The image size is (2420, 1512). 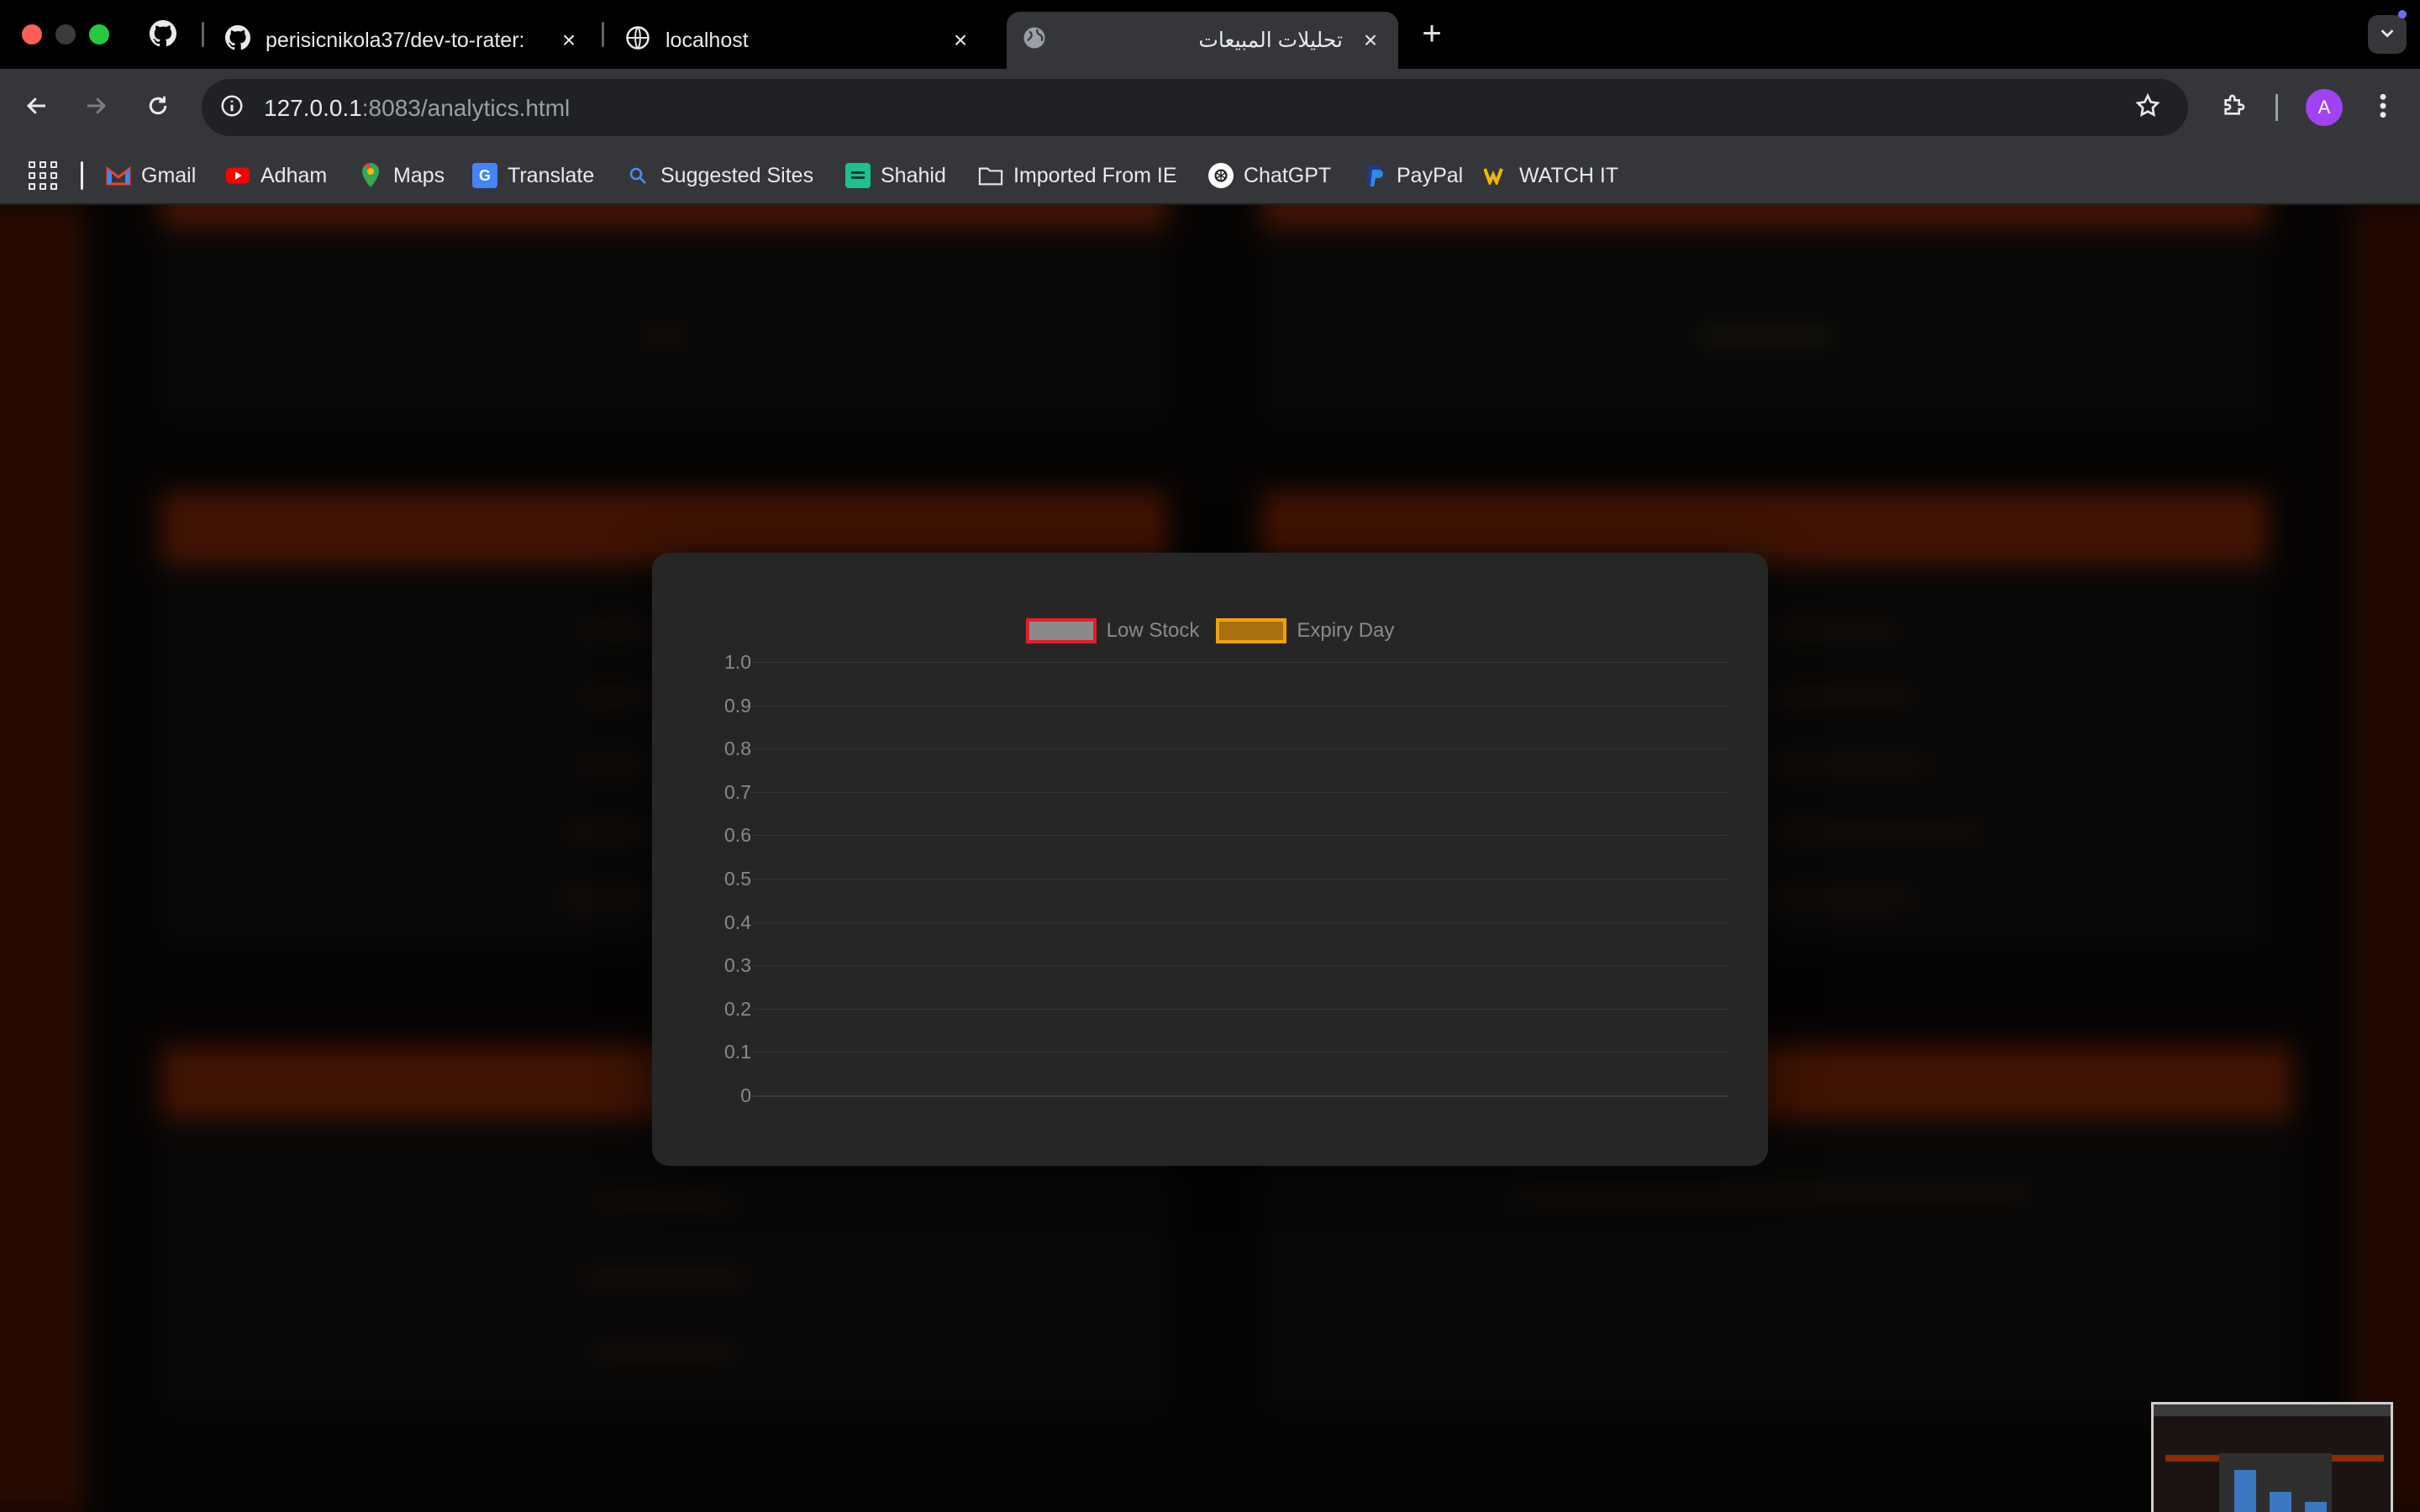 I want to click on forward-button, so click(x=96, y=107).